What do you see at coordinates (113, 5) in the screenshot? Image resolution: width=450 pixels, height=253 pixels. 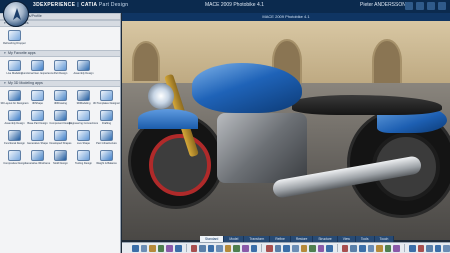 I see `product-suffix: Part Design` at bounding box center [113, 5].